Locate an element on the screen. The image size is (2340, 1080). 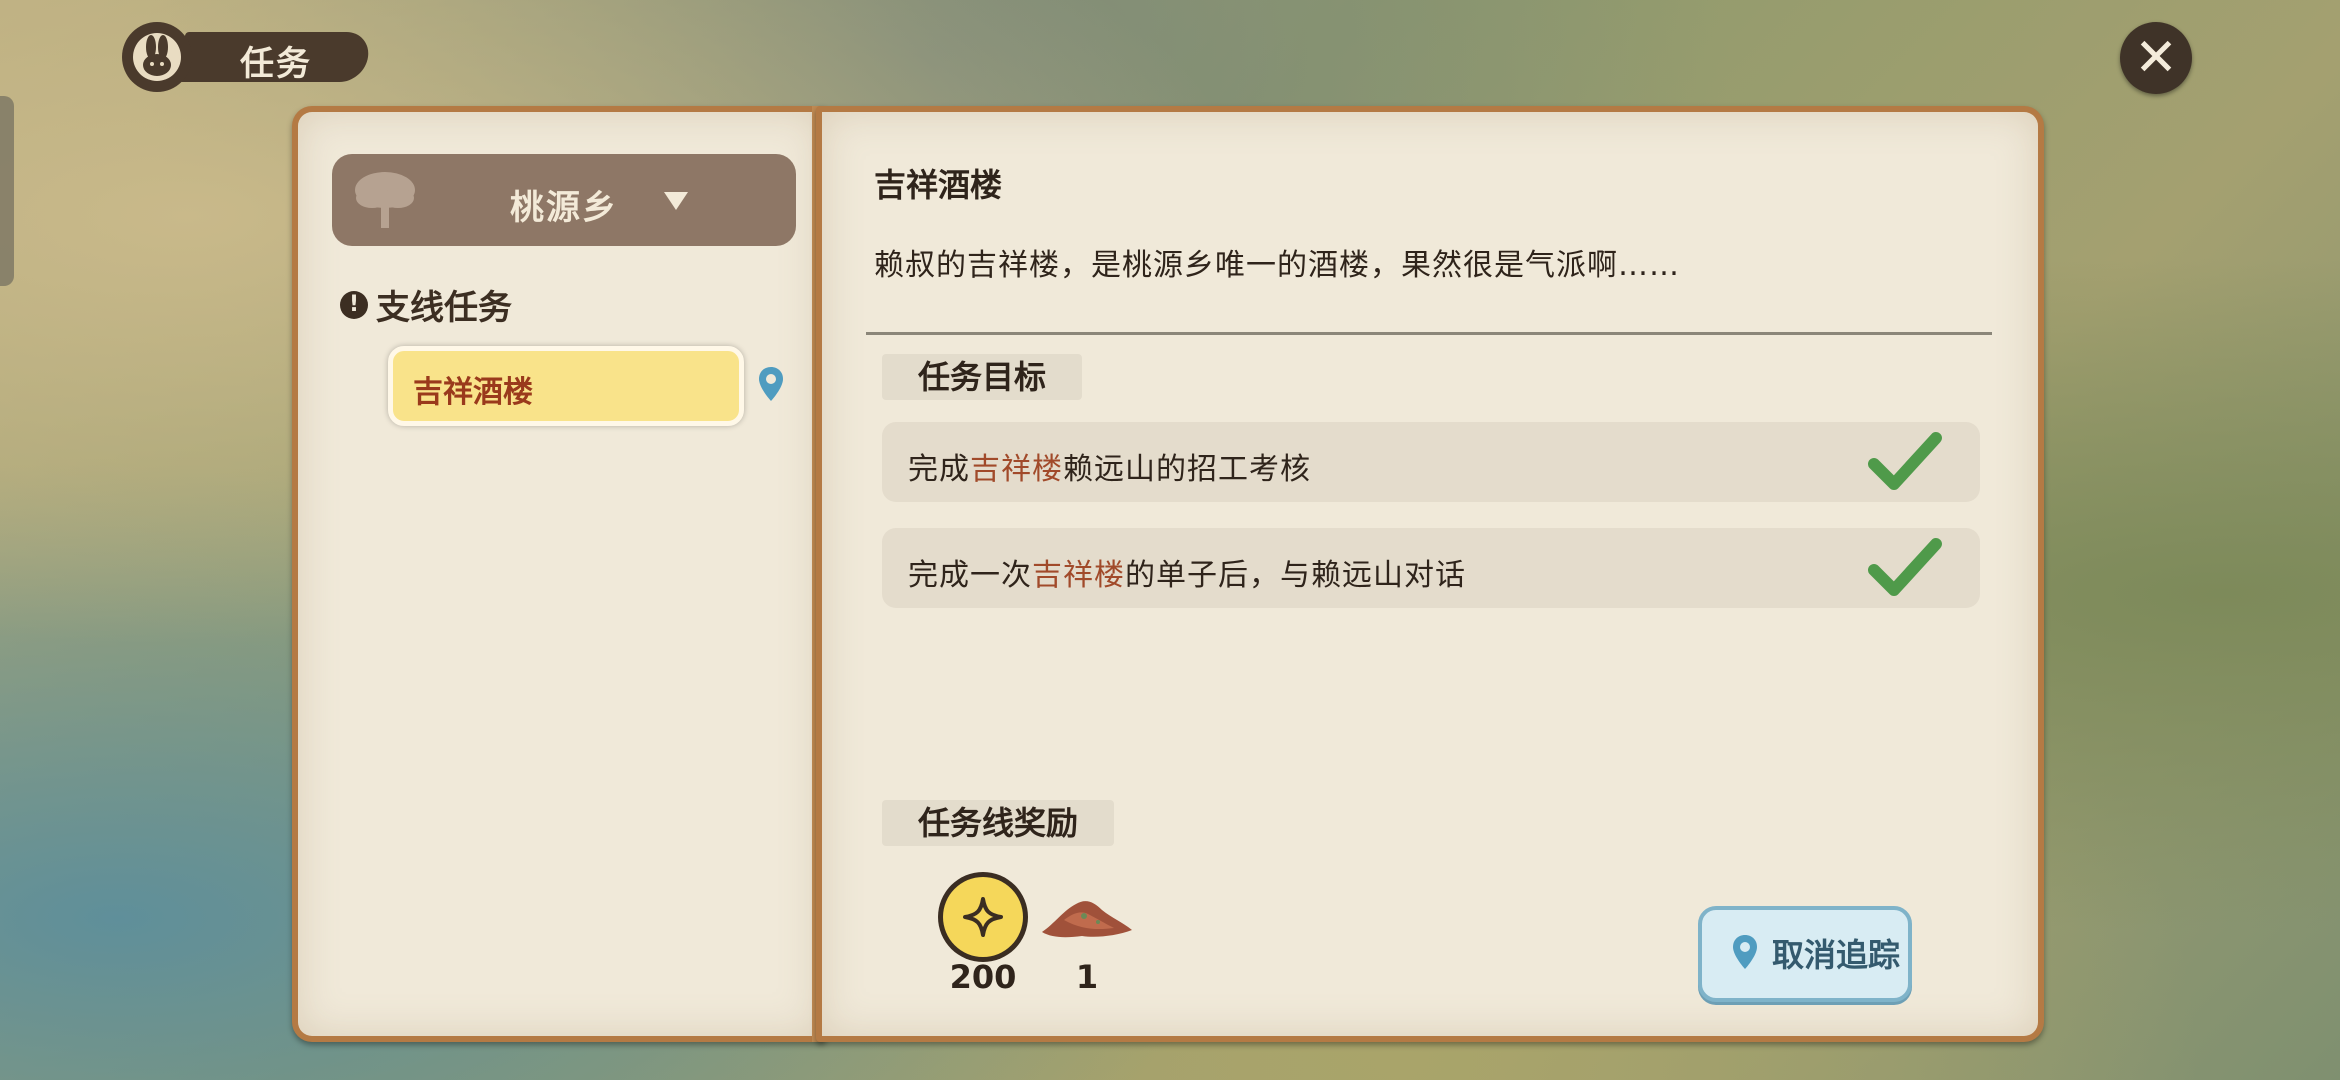
region-name: 桃源乡 is located at coordinates (564, 208).